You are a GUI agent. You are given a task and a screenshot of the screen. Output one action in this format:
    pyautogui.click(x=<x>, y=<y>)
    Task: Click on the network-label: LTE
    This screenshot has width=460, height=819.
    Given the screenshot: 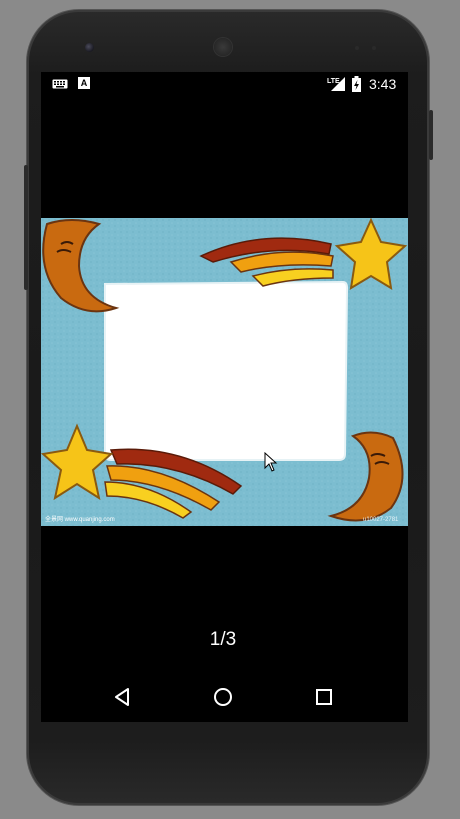 What is the action you would take?
    pyautogui.click(x=333, y=81)
    